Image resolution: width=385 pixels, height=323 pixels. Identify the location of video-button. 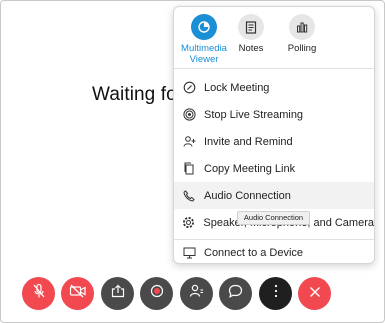
(77, 293).